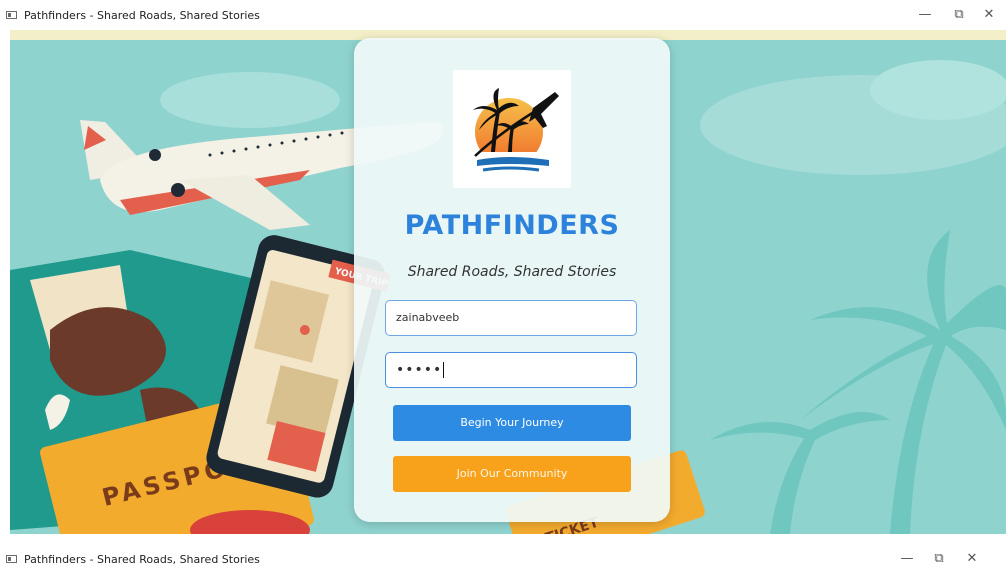 This screenshot has width=1006, height=572. I want to click on logo-icon, so click(516, 130).